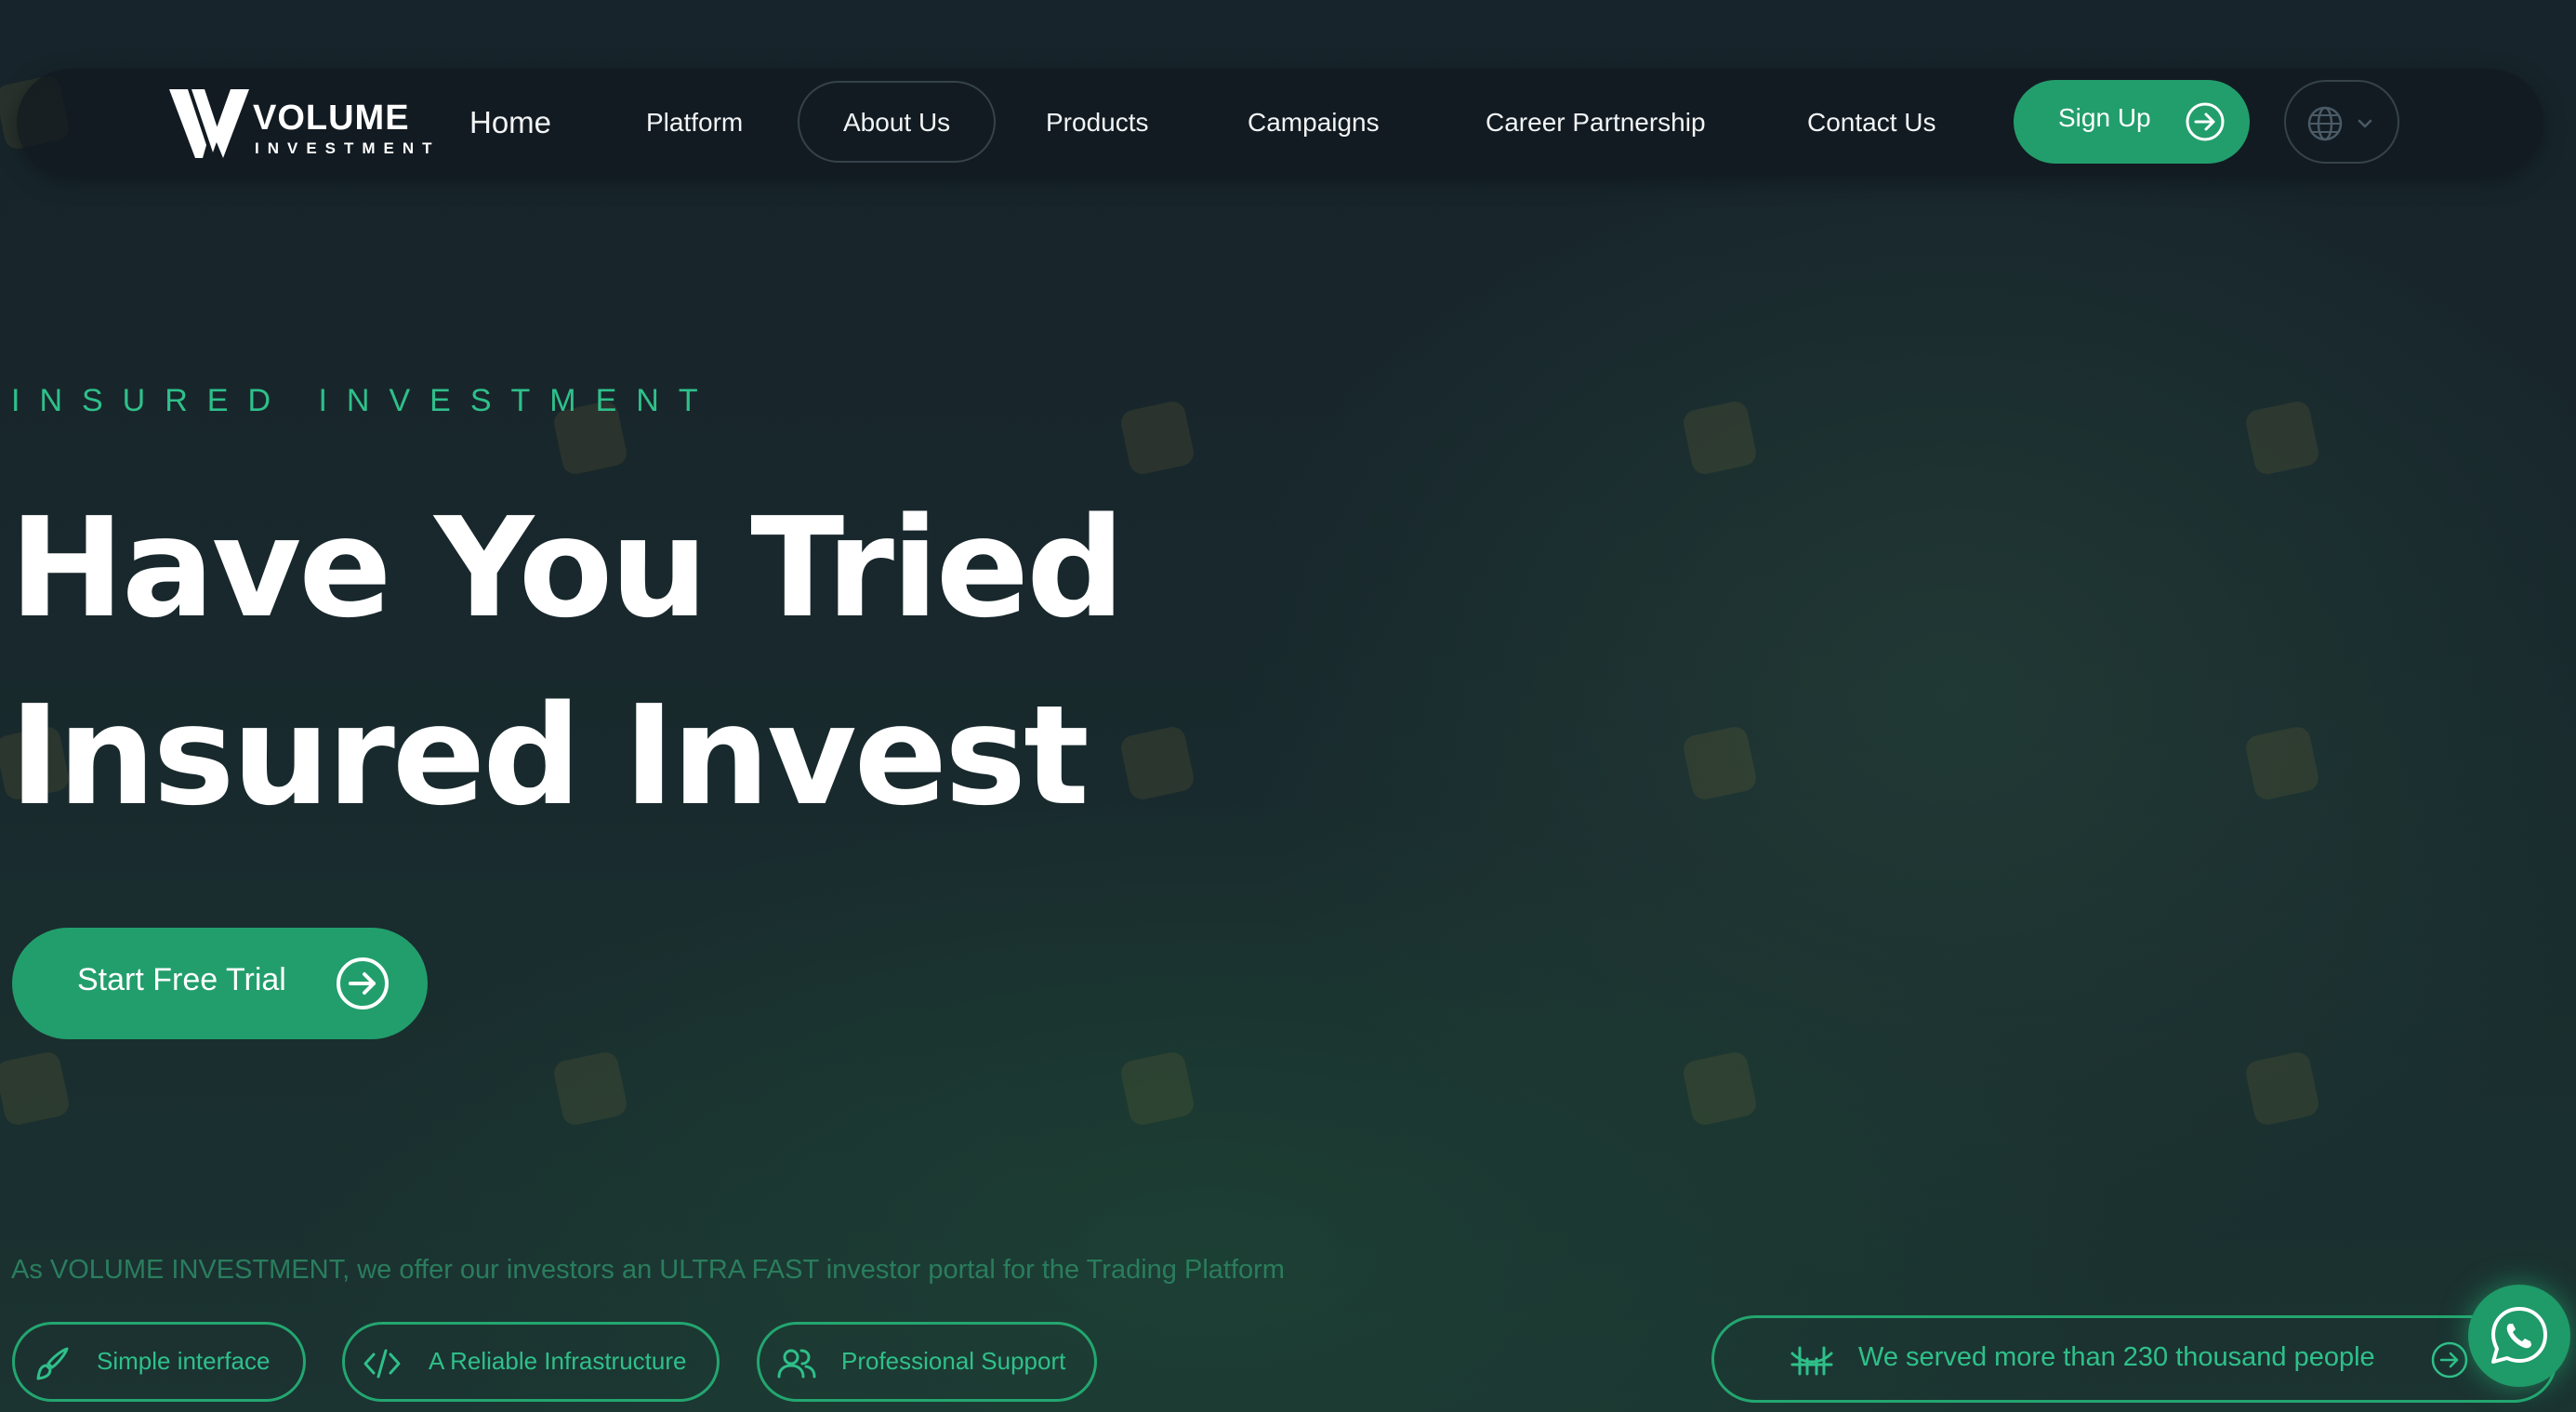  Describe the element at coordinates (2104, 118) in the screenshot. I see `sign-up-label: Sign Up` at that location.